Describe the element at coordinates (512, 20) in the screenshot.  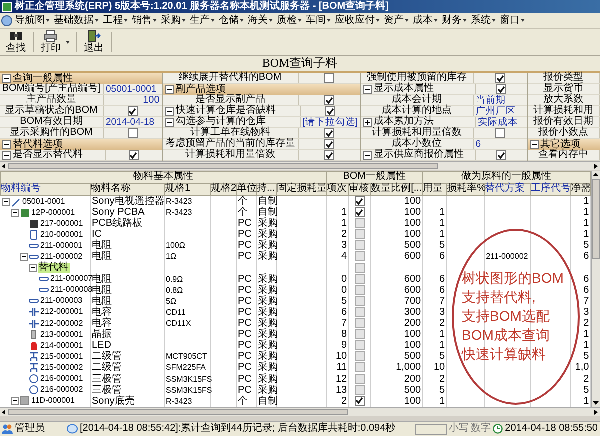
I see `menu-item: 窗口` at that location.